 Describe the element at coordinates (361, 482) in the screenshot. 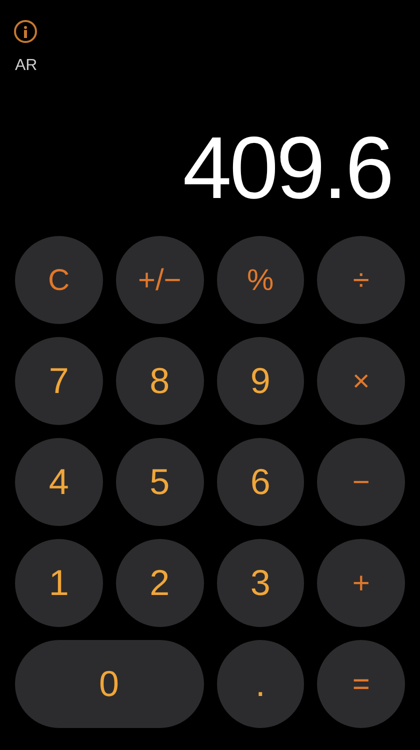

I see `operator-key: −` at that location.